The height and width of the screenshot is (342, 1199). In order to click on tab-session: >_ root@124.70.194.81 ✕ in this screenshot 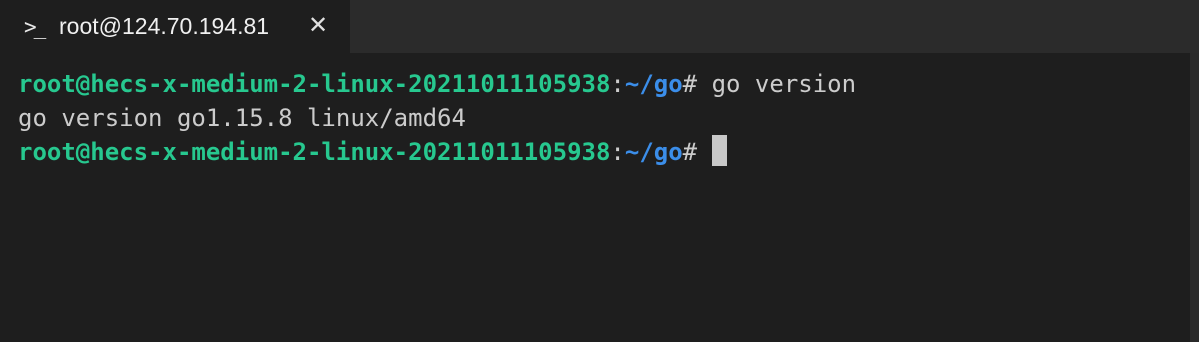, I will do `click(175, 26)`.